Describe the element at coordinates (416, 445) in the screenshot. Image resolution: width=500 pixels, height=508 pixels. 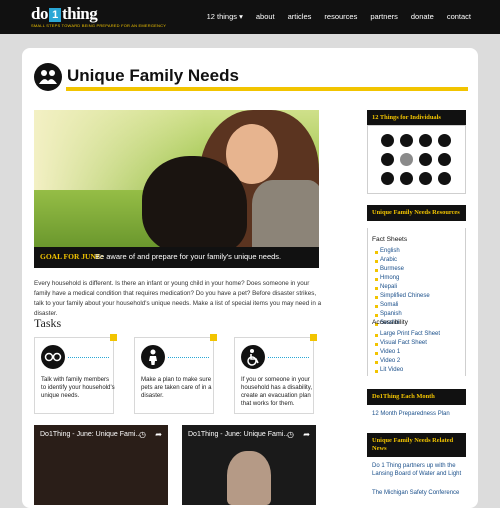
I see `related-news-heading: Unique Family Needs Related News` at that location.